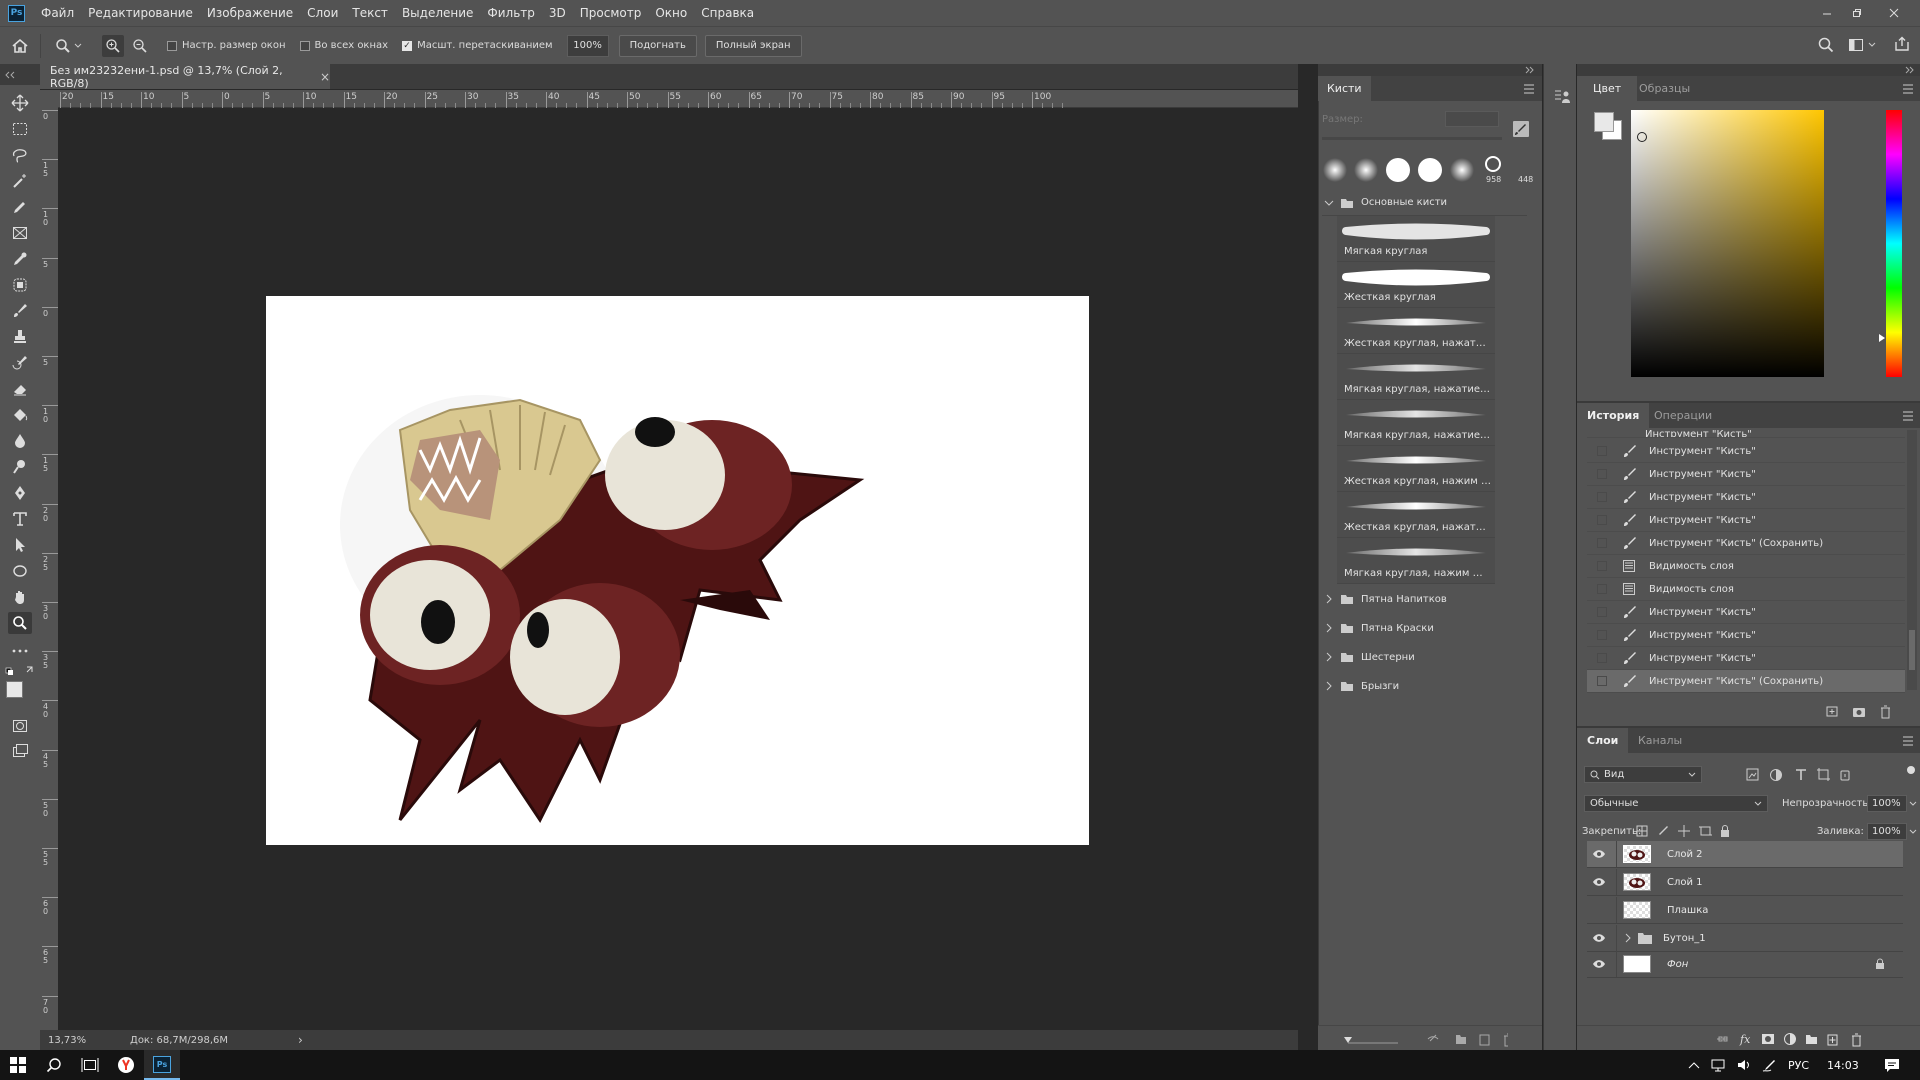  I want to click on menu-item: Редактирование, so click(140, 13).